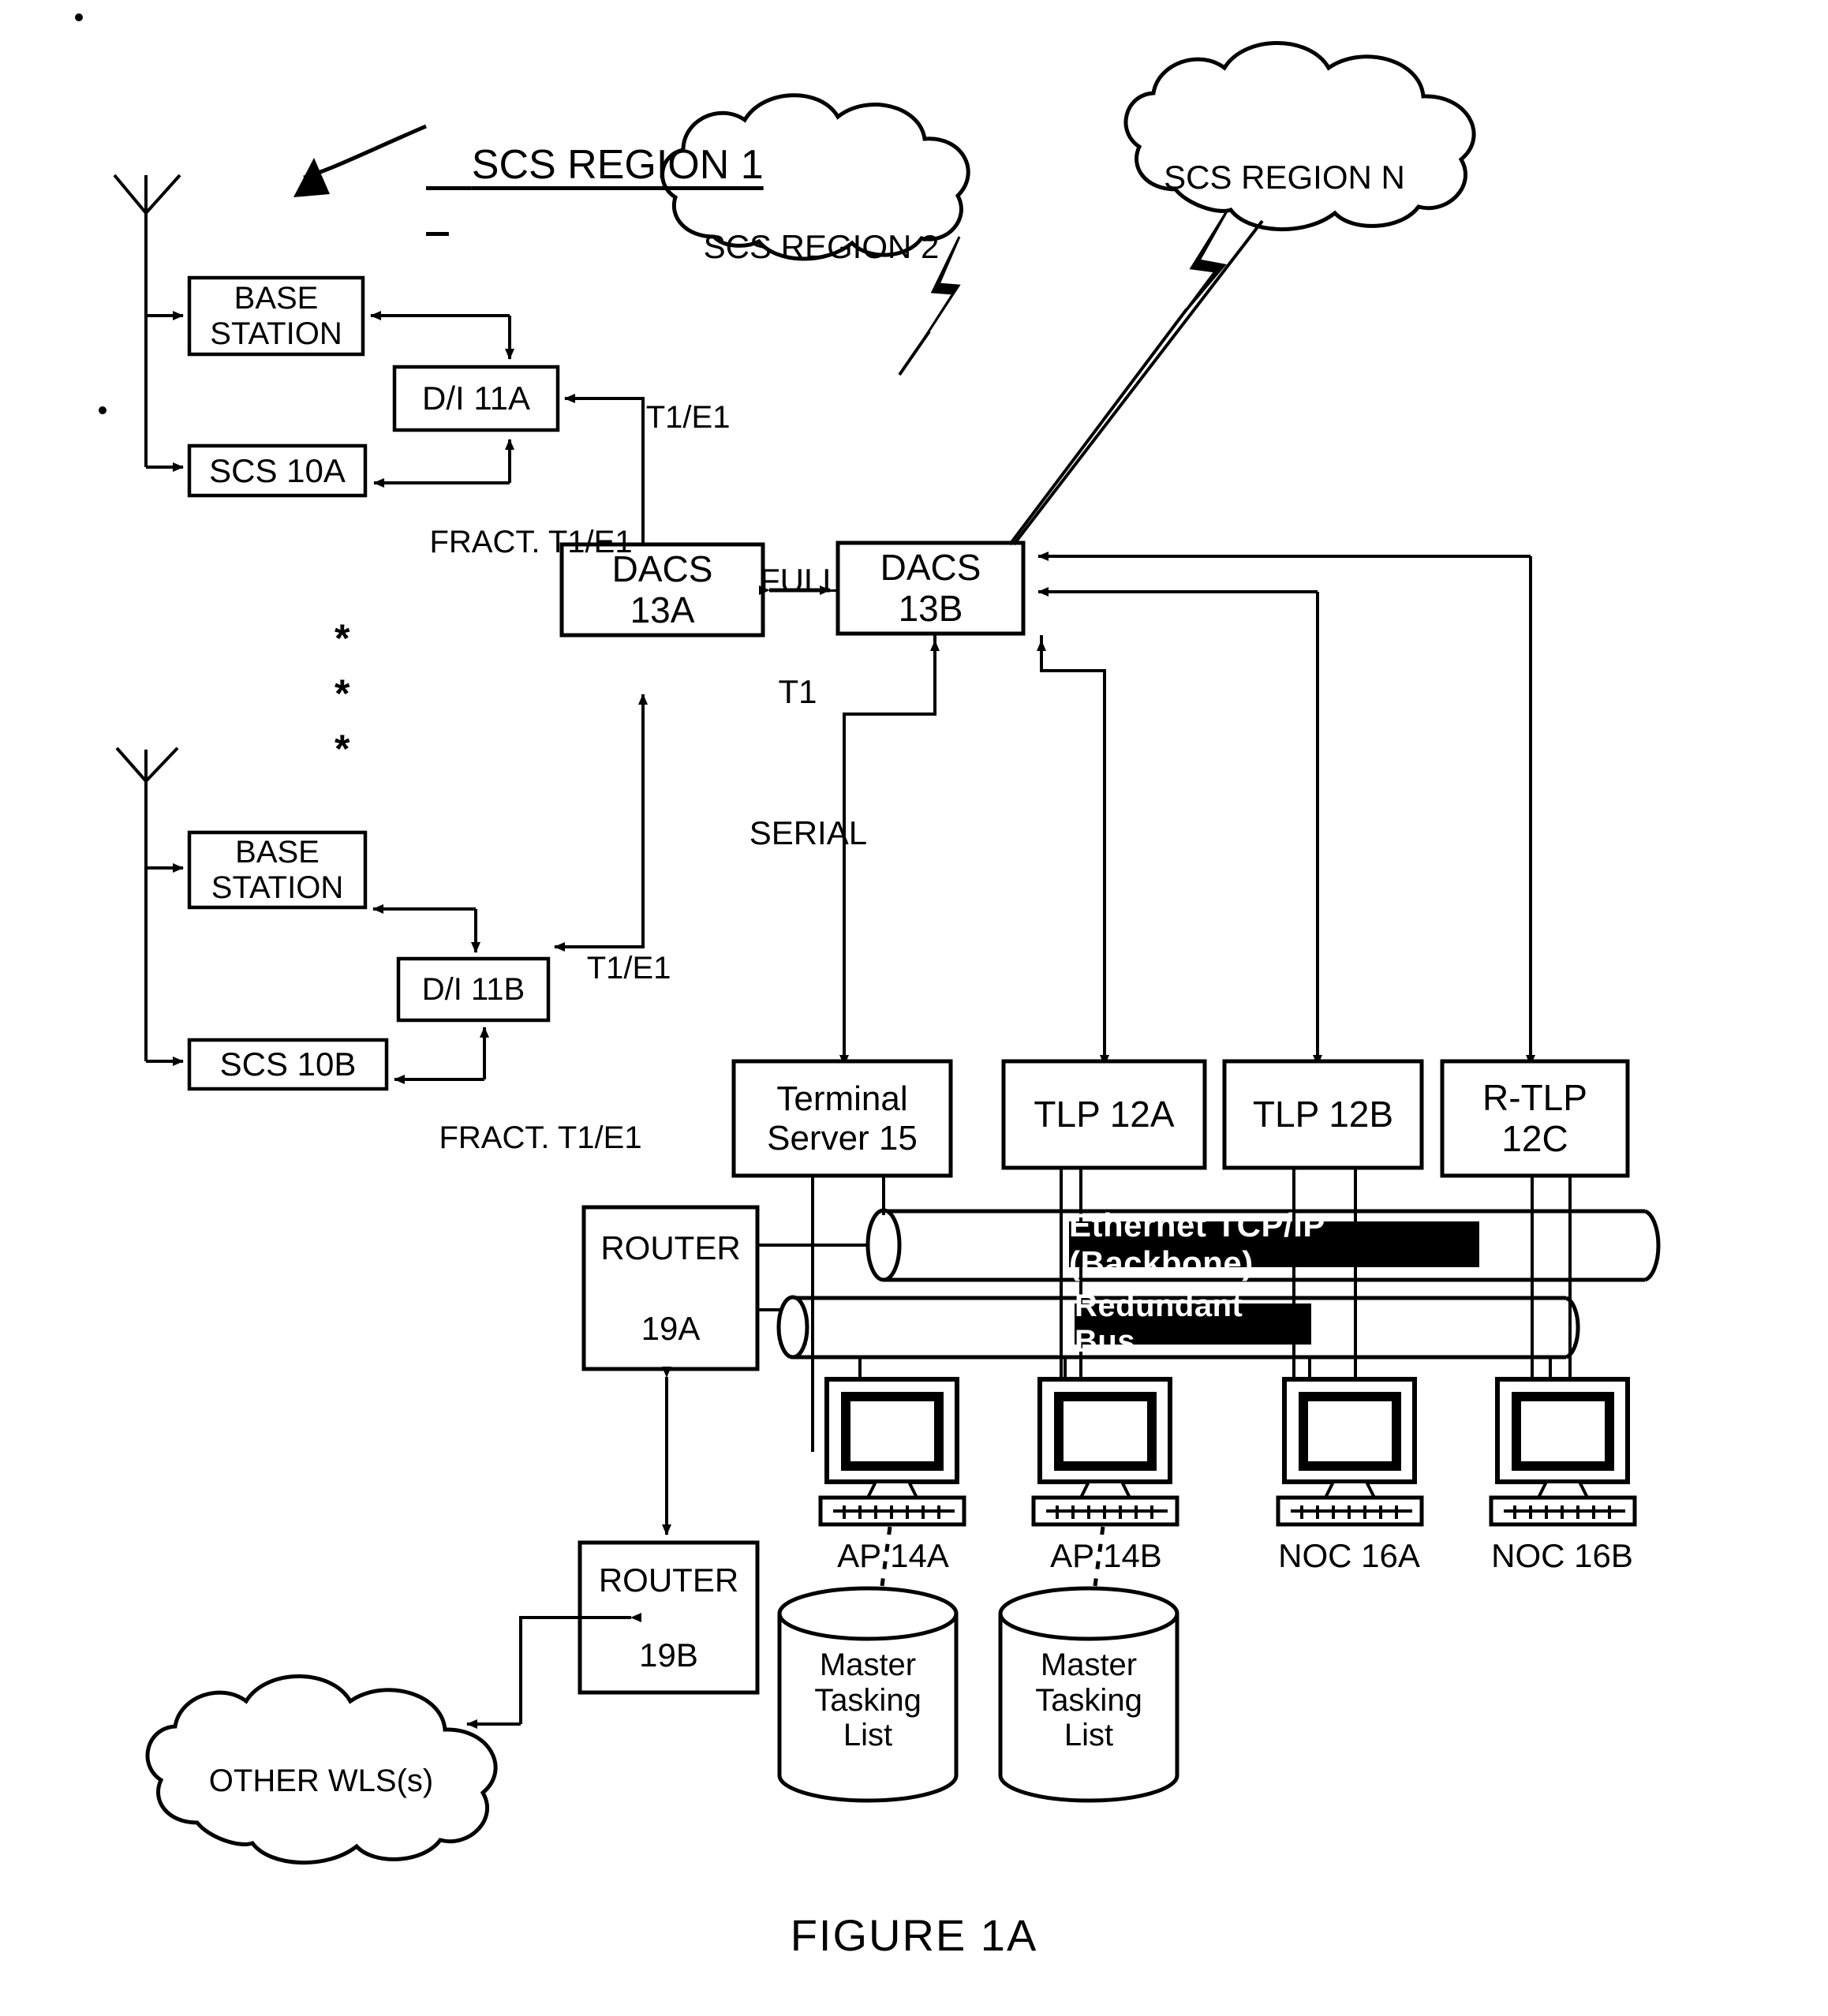 The image size is (1828, 2016). What do you see at coordinates (893, 1556) in the screenshot?
I see `label-ap-14a: AP 14A` at bounding box center [893, 1556].